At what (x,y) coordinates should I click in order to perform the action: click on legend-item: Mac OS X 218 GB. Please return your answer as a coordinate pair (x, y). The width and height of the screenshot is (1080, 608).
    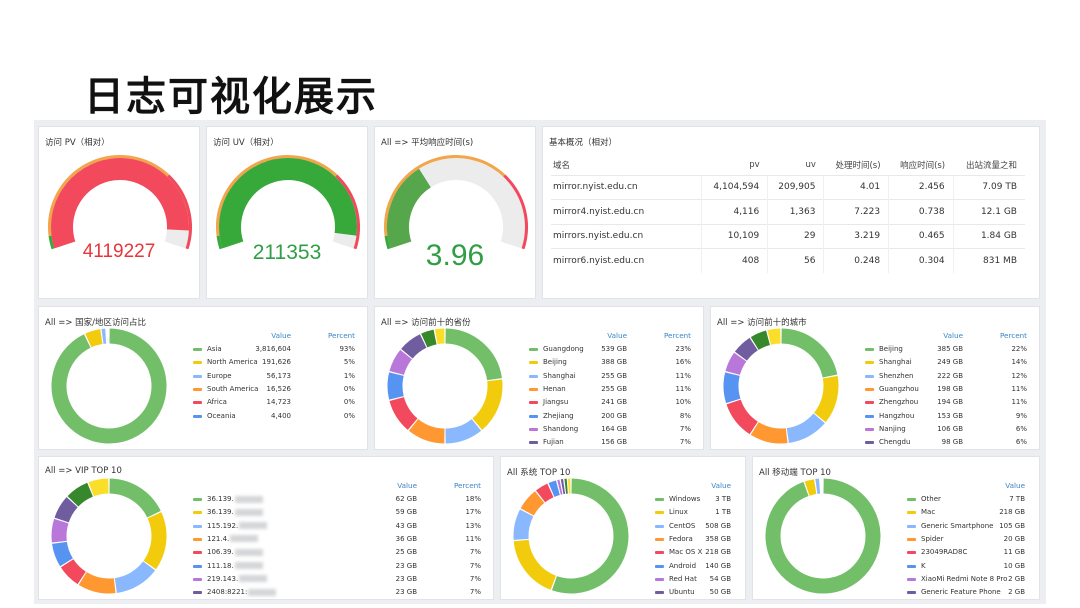
    Looking at the image, I should click on (697, 552).